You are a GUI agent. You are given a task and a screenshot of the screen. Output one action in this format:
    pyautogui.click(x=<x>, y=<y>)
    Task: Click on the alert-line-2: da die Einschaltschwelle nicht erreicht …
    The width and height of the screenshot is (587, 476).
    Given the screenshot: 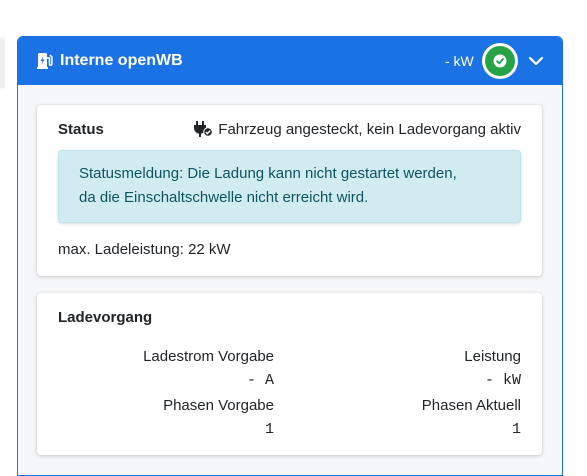 What is the action you would take?
    pyautogui.click(x=224, y=197)
    